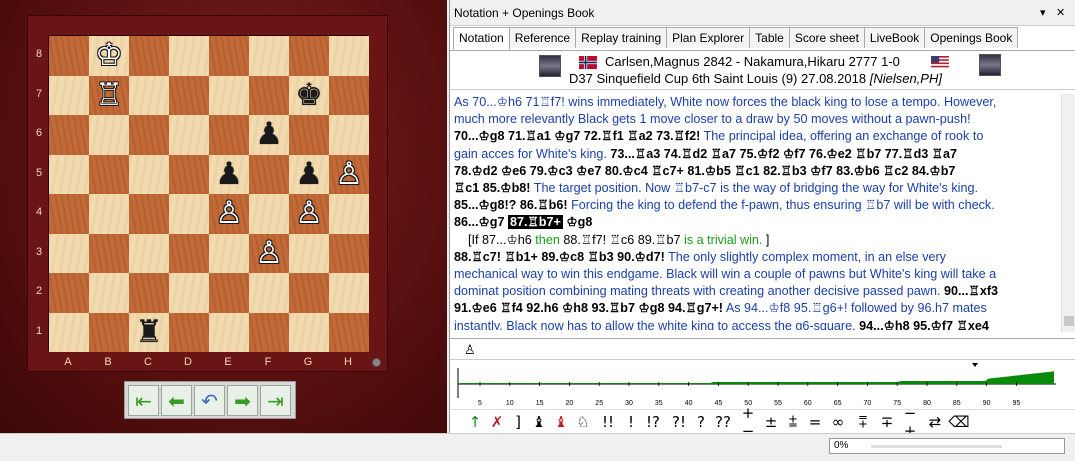  What do you see at coordinates (229, 332) in the screenshot?
I see `square-e1` at bounding box center [229, 332].